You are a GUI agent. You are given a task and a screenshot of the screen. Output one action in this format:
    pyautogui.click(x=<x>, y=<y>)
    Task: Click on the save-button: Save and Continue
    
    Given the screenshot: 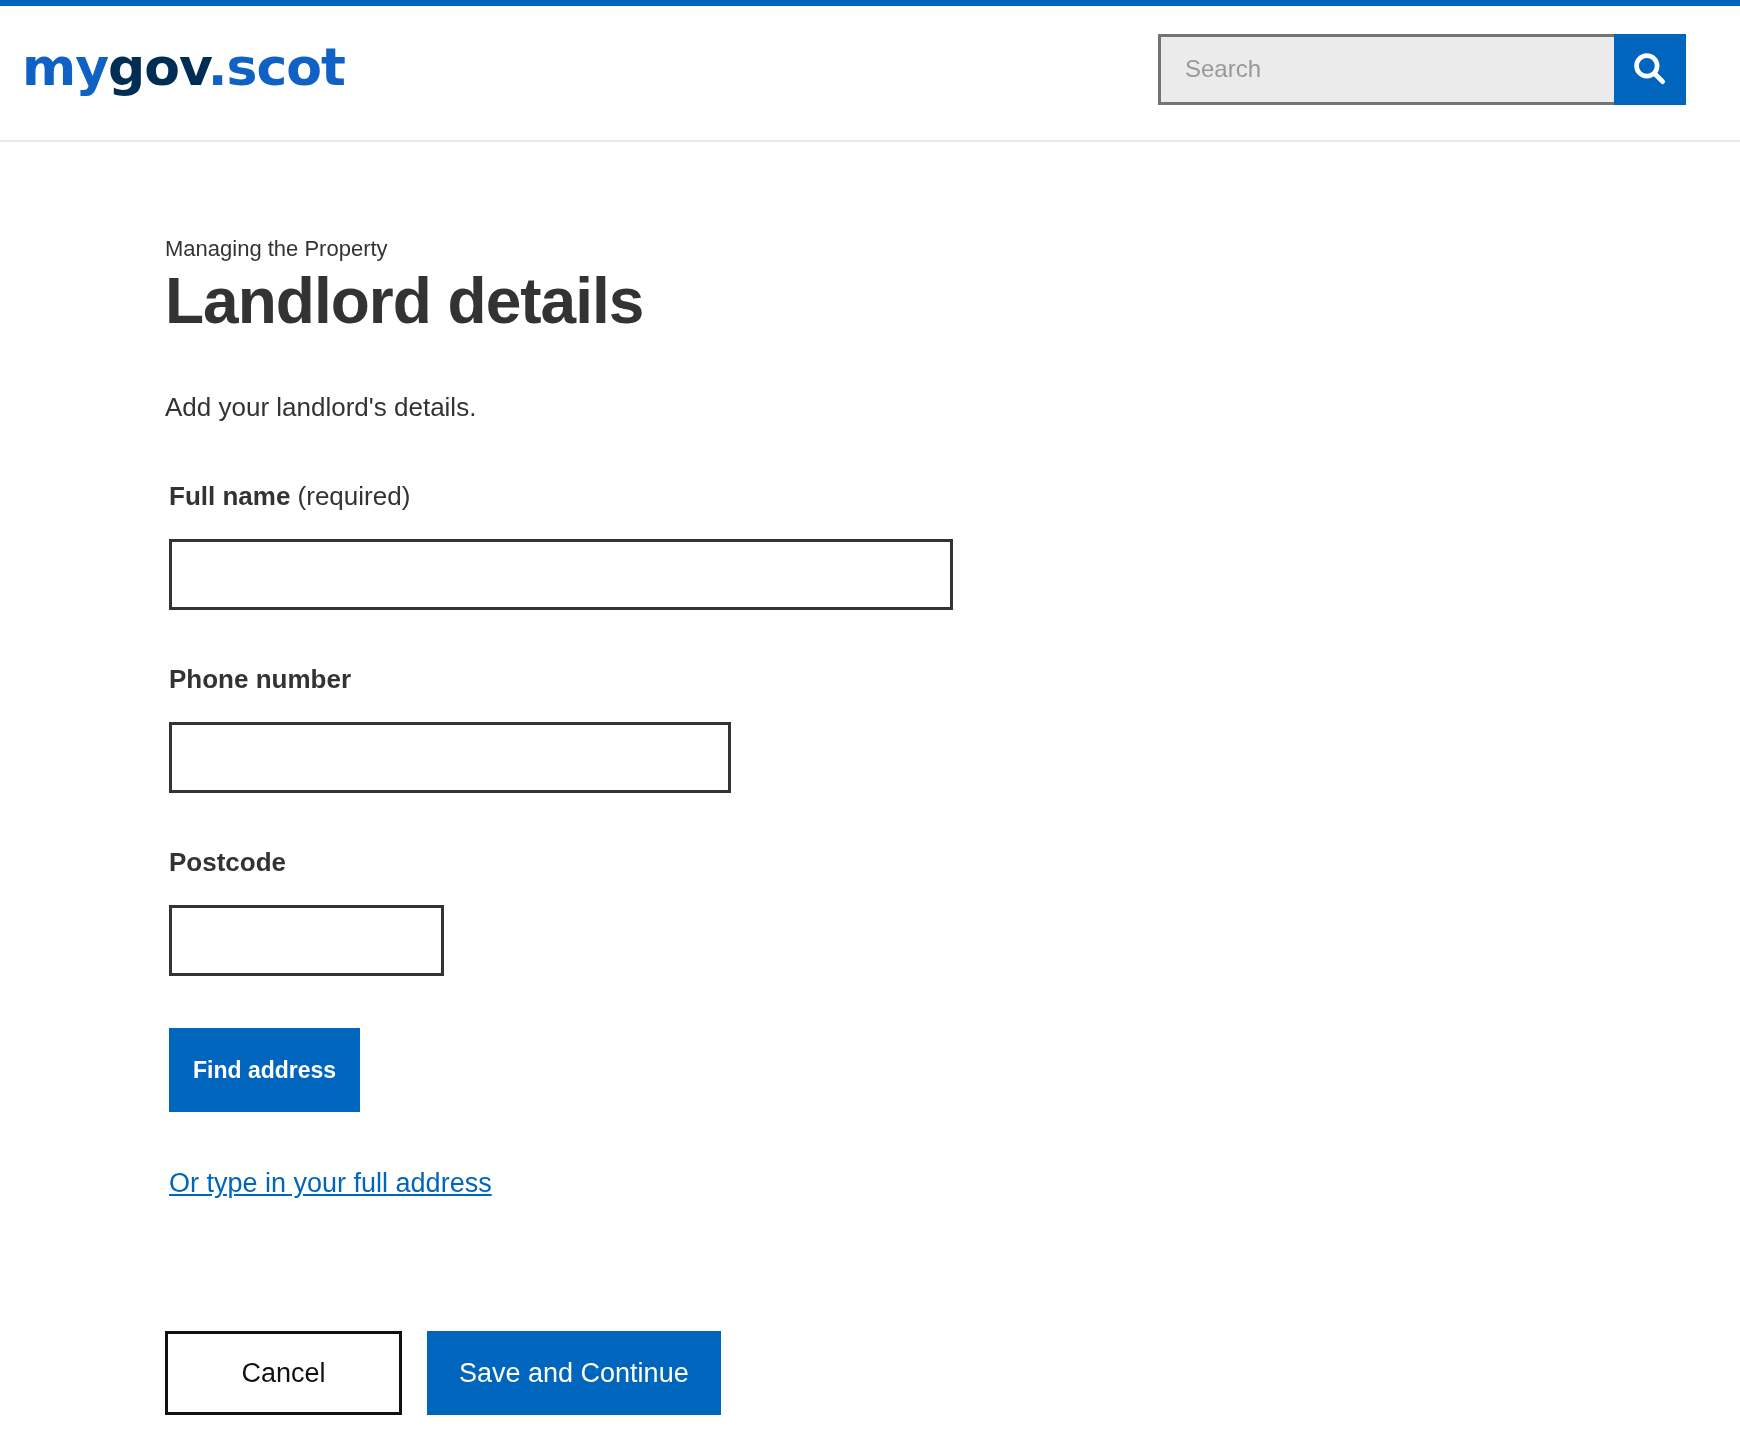 What is the action you would take?
    pyautogui.click(x=574, y=1373)
    